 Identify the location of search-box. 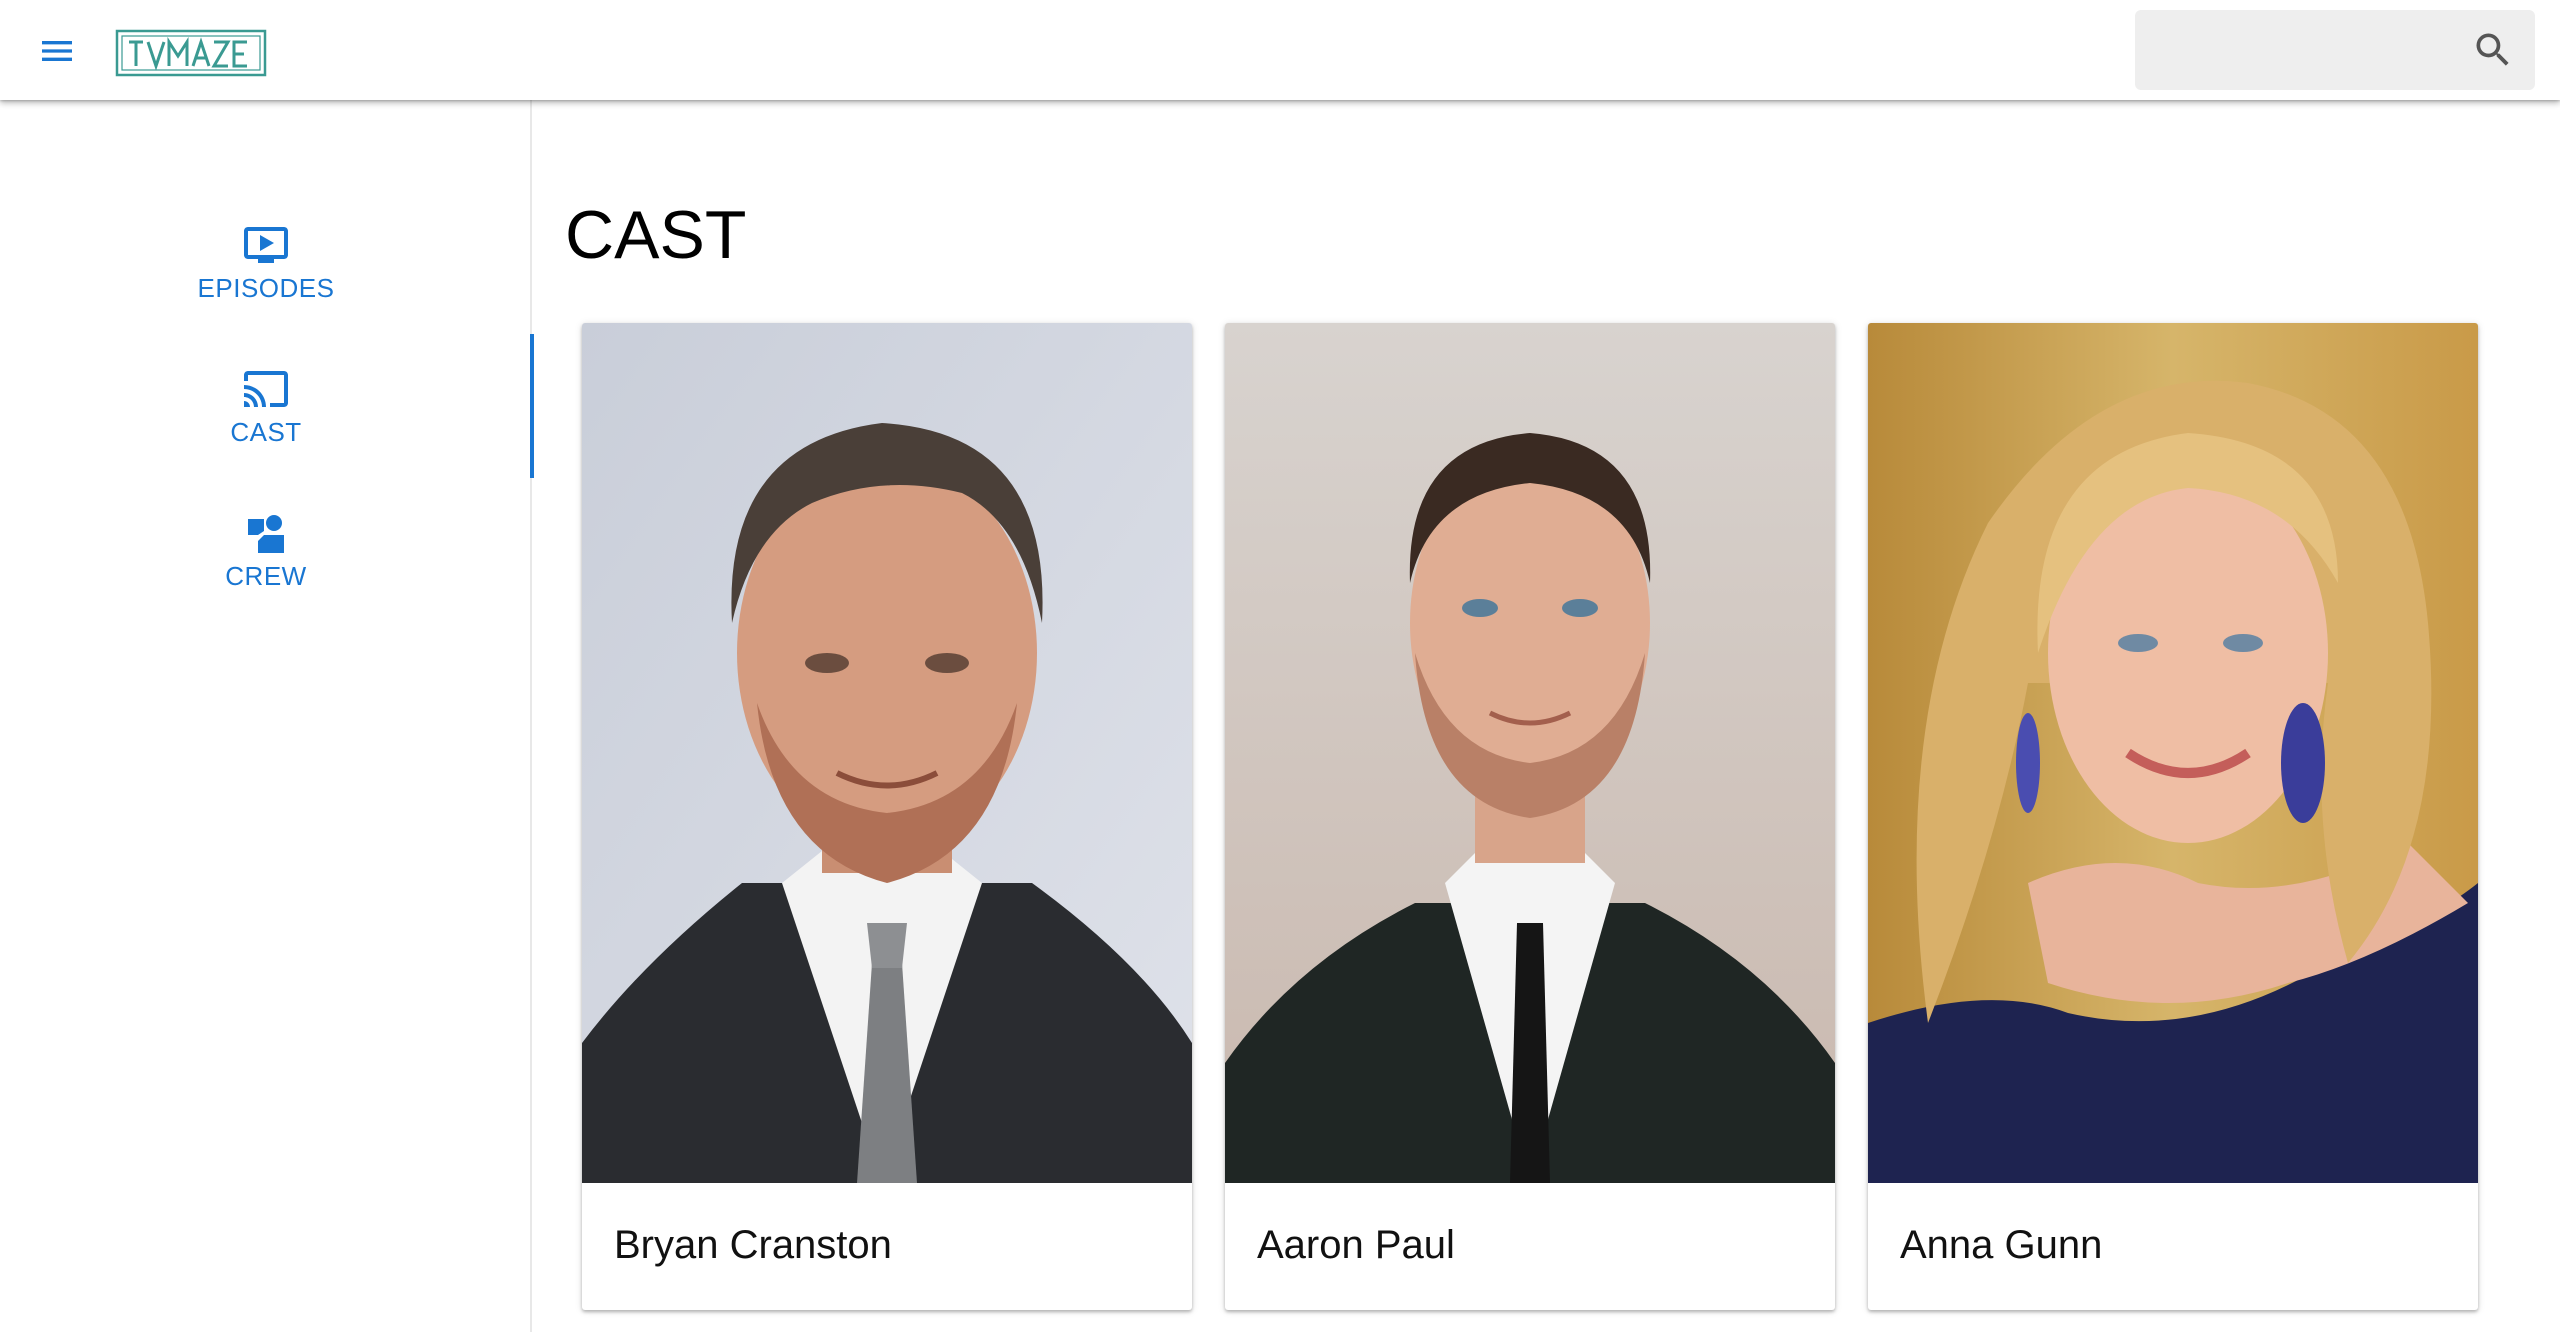
(2335, 50).